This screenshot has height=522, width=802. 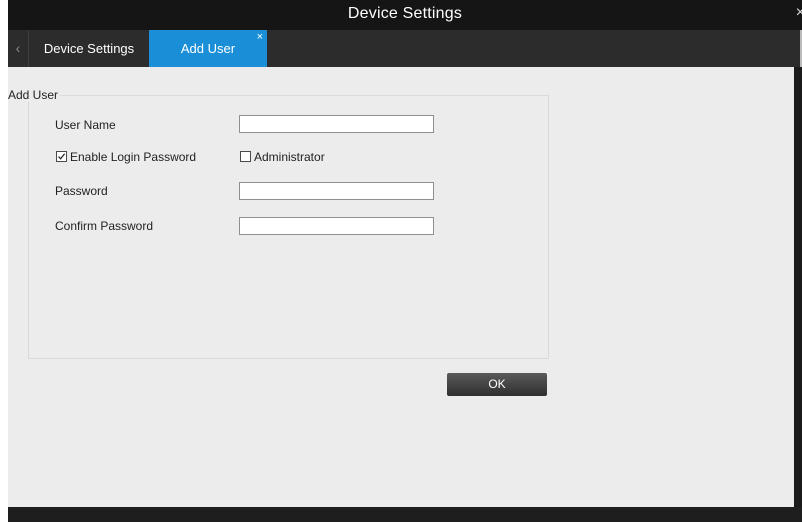 I want to click on enable-login-password-checkbox, so click(x=61, y=156).